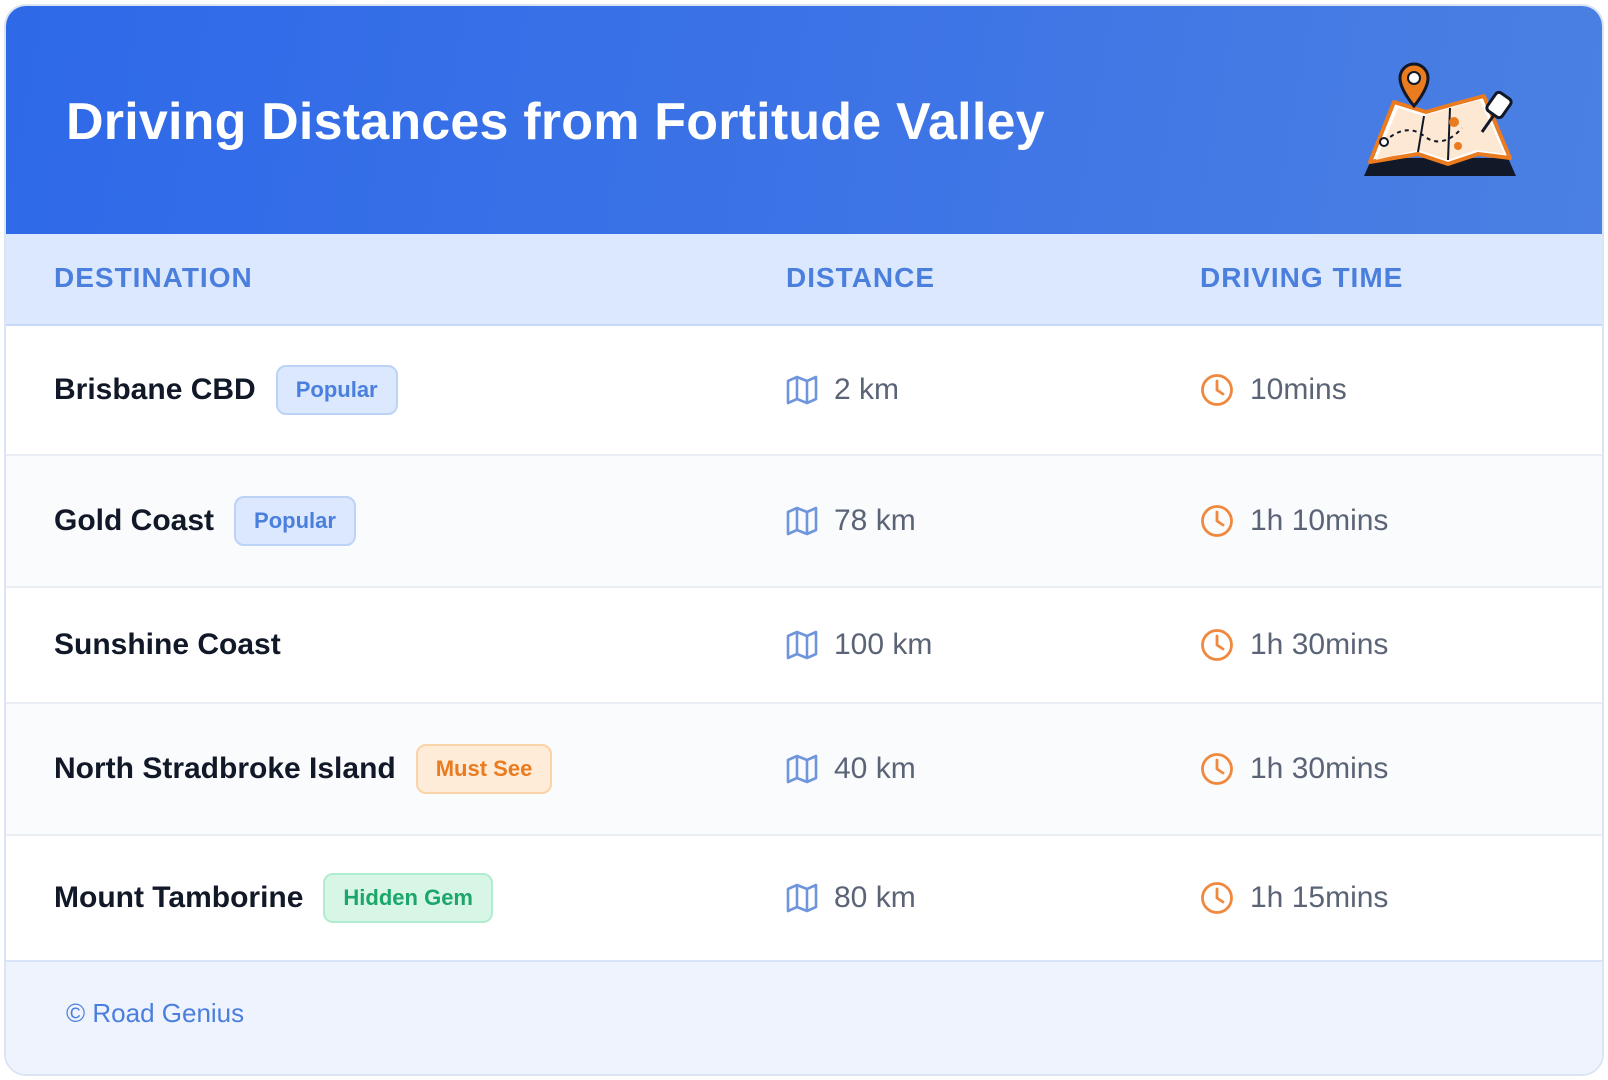 The image size is (1608, 1080). What do you see at coordinates (875, 897) in the screenshot?
I see `distance-value: 80 km` at bounding box center [875, 897].